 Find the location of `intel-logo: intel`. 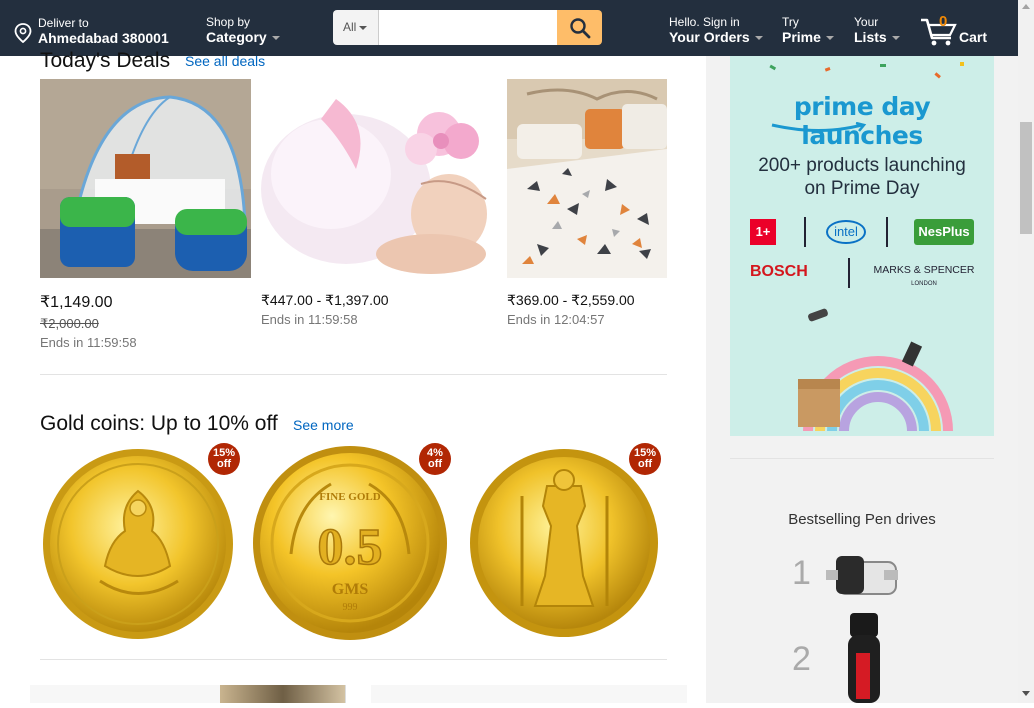

intel-logo: intel is located at coordinates (846, 232).